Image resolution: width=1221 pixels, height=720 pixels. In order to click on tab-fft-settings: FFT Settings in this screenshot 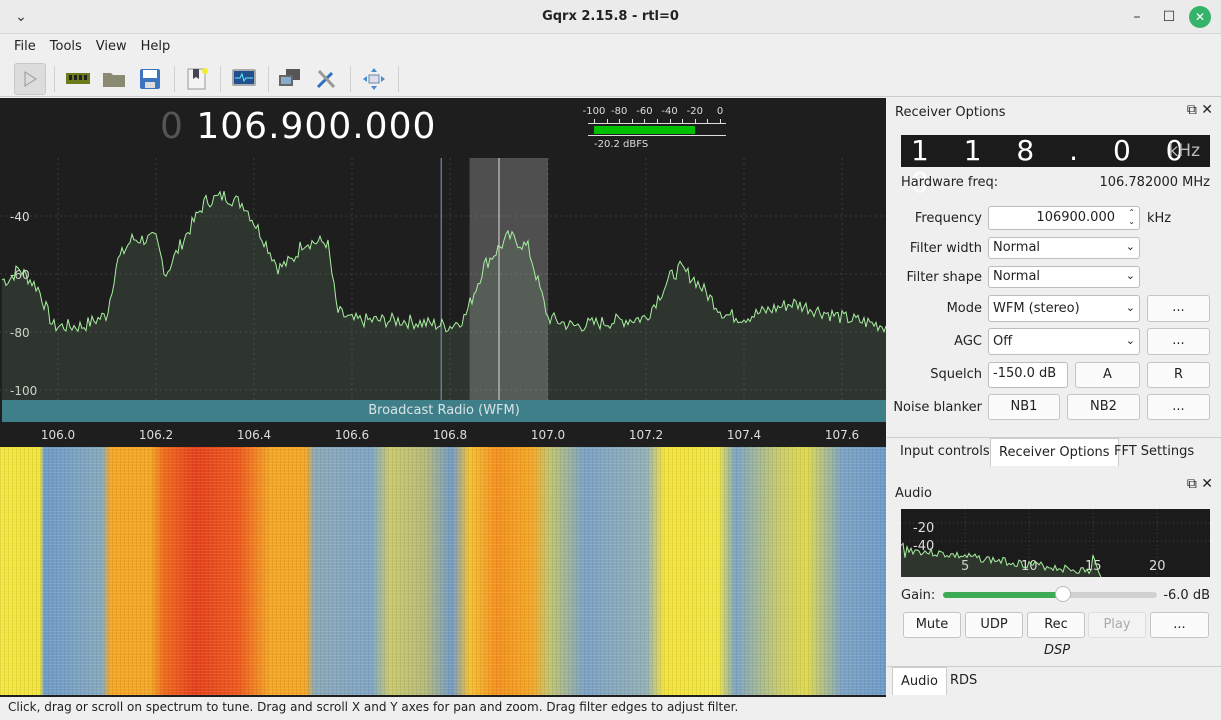, I will do `click(1154, 452)`.